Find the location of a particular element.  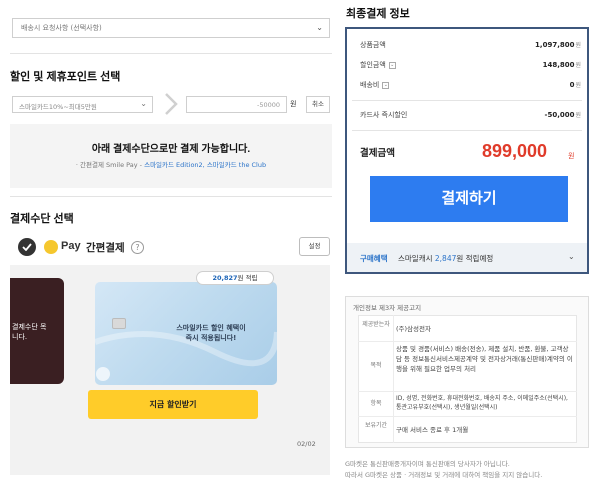

cancel-discount-button: 취소 is located at coordinates (318, 104).